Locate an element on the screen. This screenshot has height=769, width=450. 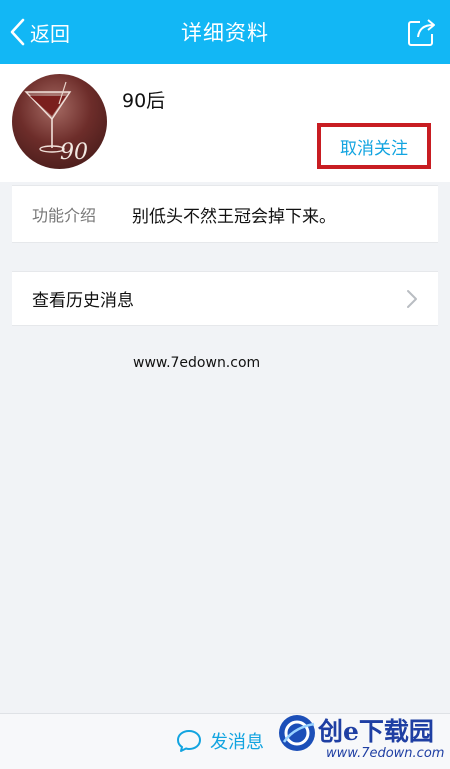
unfollow-button: 取消关注 is located at coordinates (374, 146).